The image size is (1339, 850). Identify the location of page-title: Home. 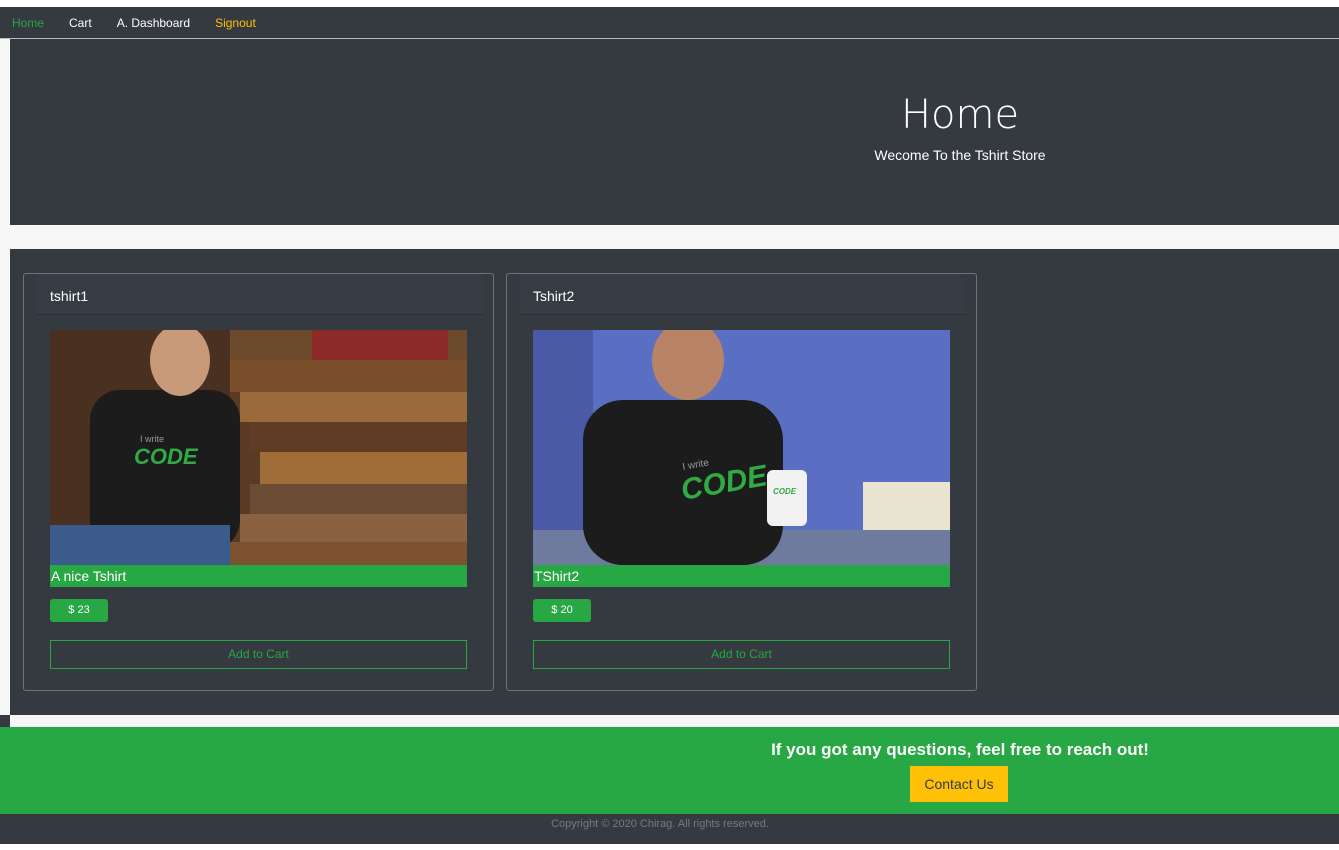
(960, 115).